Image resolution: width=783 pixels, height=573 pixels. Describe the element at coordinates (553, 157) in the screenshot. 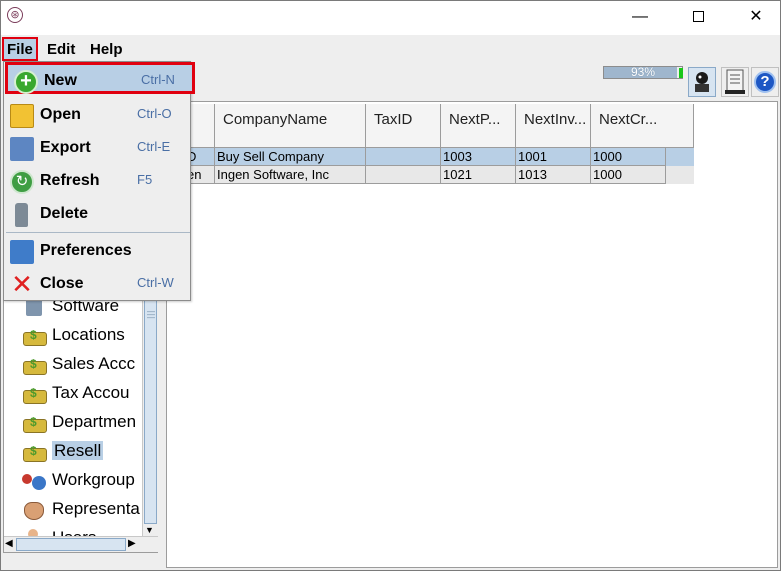

I see `cell-nextinv: 1001` at that location.